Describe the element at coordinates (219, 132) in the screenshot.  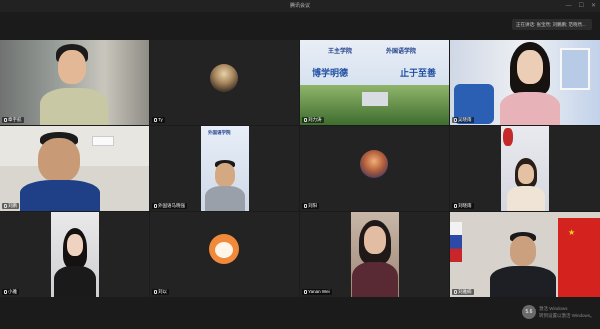
I see `banner-logo: 外国语学院` at that location.